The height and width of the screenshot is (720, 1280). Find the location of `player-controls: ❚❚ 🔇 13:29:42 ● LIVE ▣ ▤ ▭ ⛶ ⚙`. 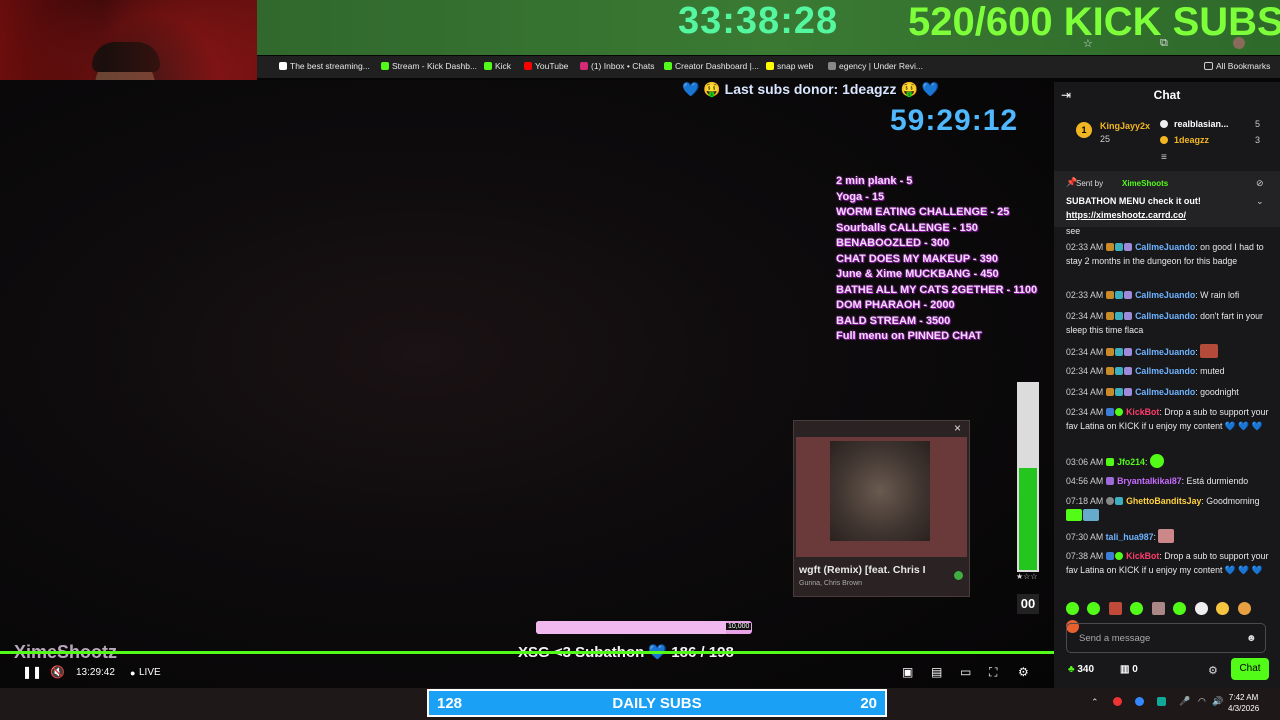

player-controls: ❚❚ 🔇 13:29:42 ● LIVE ▣ ▤ ▭ ⛶ ⚙ is located at coordinates (527, 673).